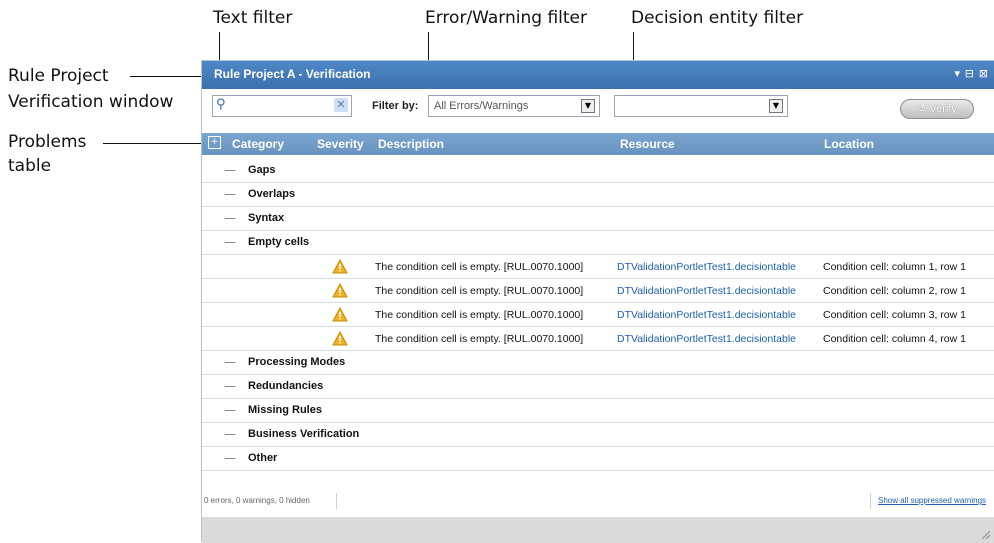 This screenshot has width=994, height=543. Describe the element at coordinates (214, 142) in the screenshot. I see `expand-all-icon: +` at that location.